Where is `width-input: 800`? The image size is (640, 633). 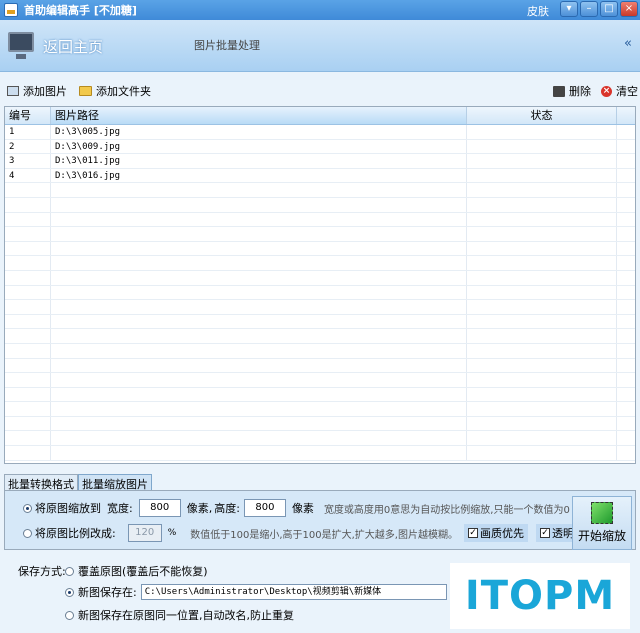
width-input: 800 is located at coordinates (159, 508).